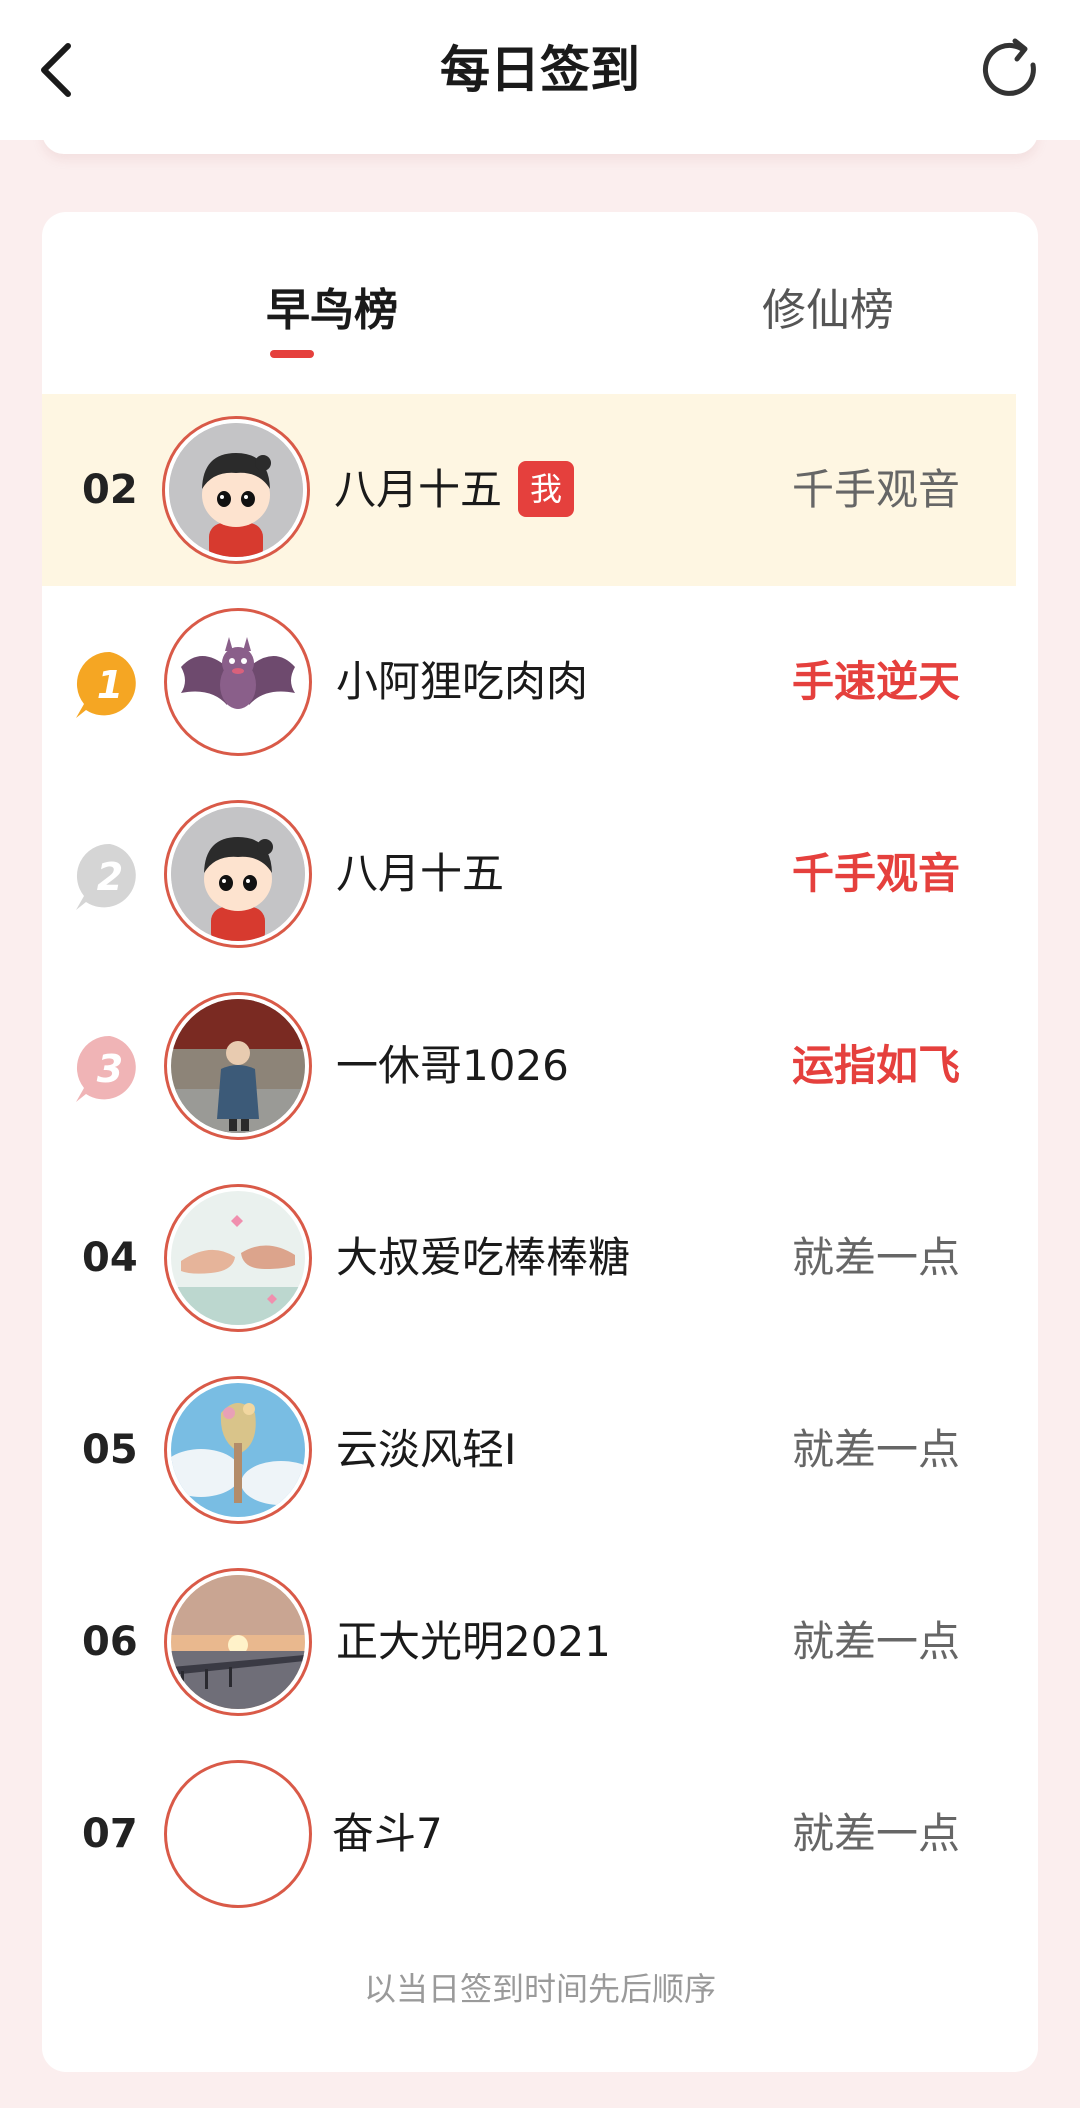 The width and height of the screenshot is (1080, 2108). Describe the element at coordinates (529, 1450) in the screenshot. I see `list-item: 05 云淡风轻I 就差一点` at that location.